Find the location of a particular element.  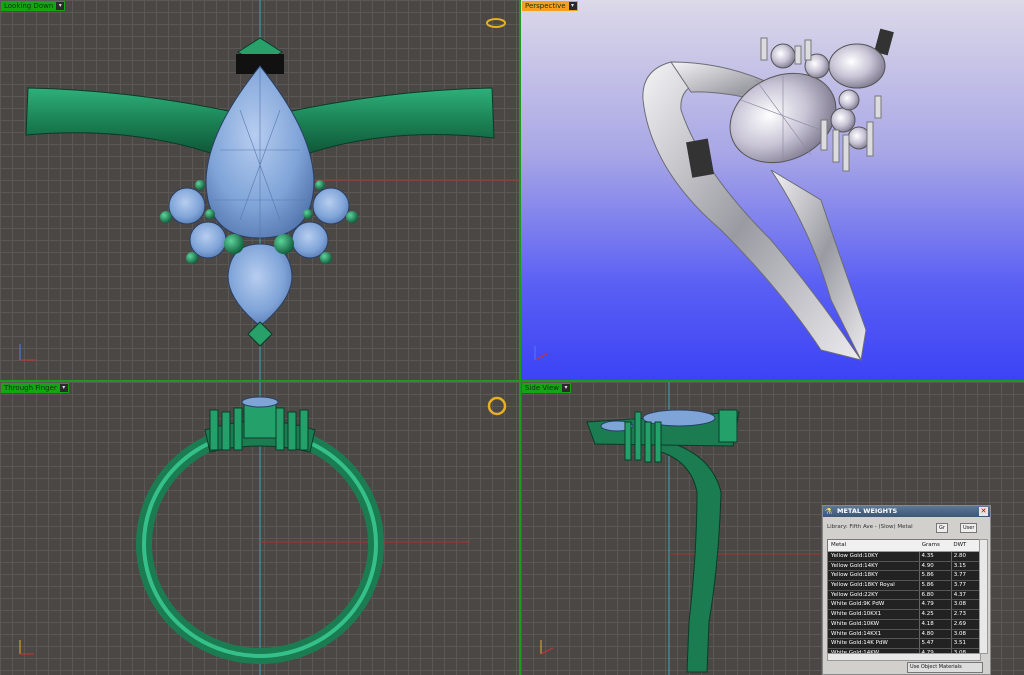

dwt-cell: 2.73 is located at coordinates (965, 614).